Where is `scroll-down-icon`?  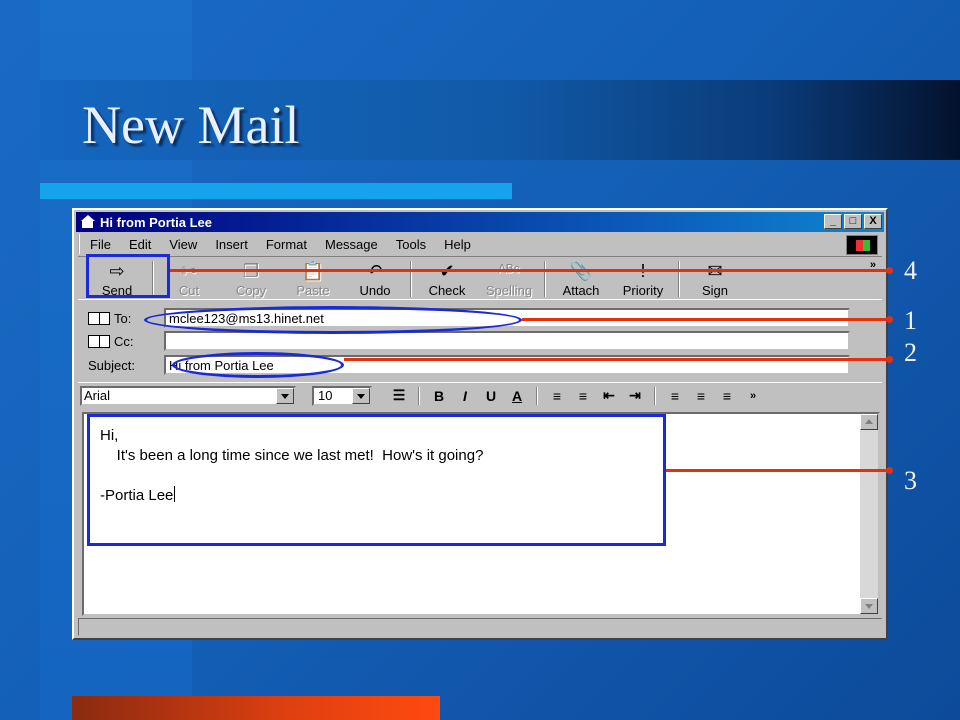 scroll-down-icon is located at coordinates (869, 606).